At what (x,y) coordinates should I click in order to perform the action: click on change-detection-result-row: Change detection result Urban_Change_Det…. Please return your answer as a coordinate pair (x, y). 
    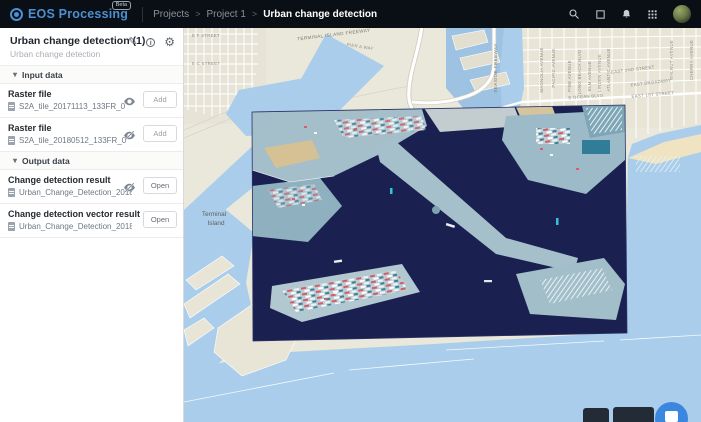
    Looking at the image, I should click on (91, 187).